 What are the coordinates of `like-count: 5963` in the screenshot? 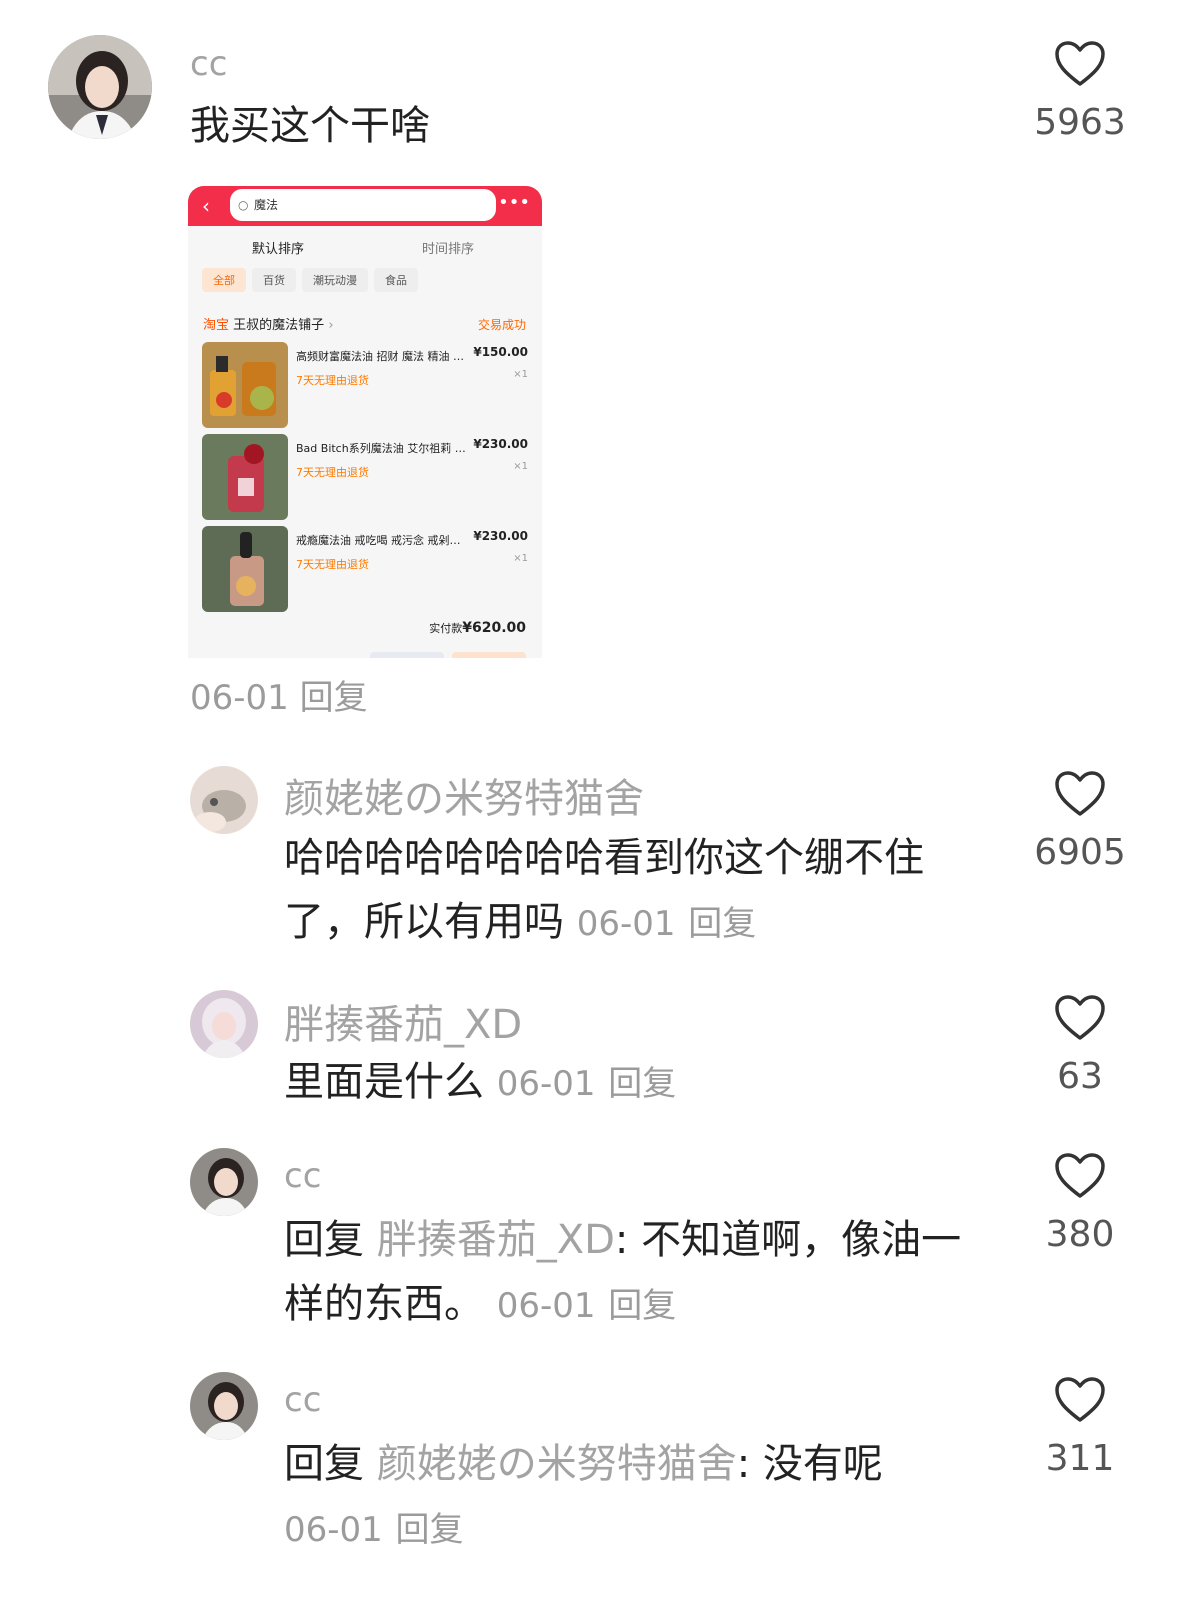 It's located at (1080, 122).